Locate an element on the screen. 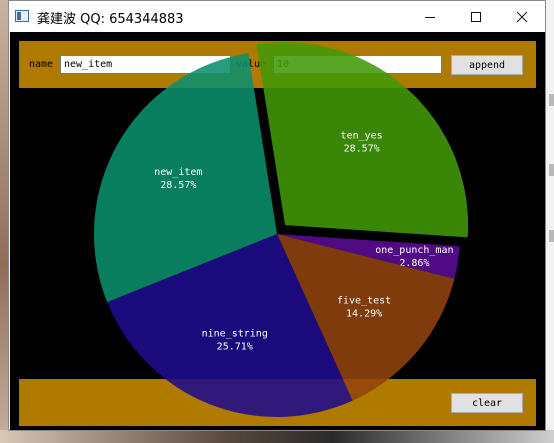 This screenshot has width=554, height=443. close-button is located at coordinates (522, 16).